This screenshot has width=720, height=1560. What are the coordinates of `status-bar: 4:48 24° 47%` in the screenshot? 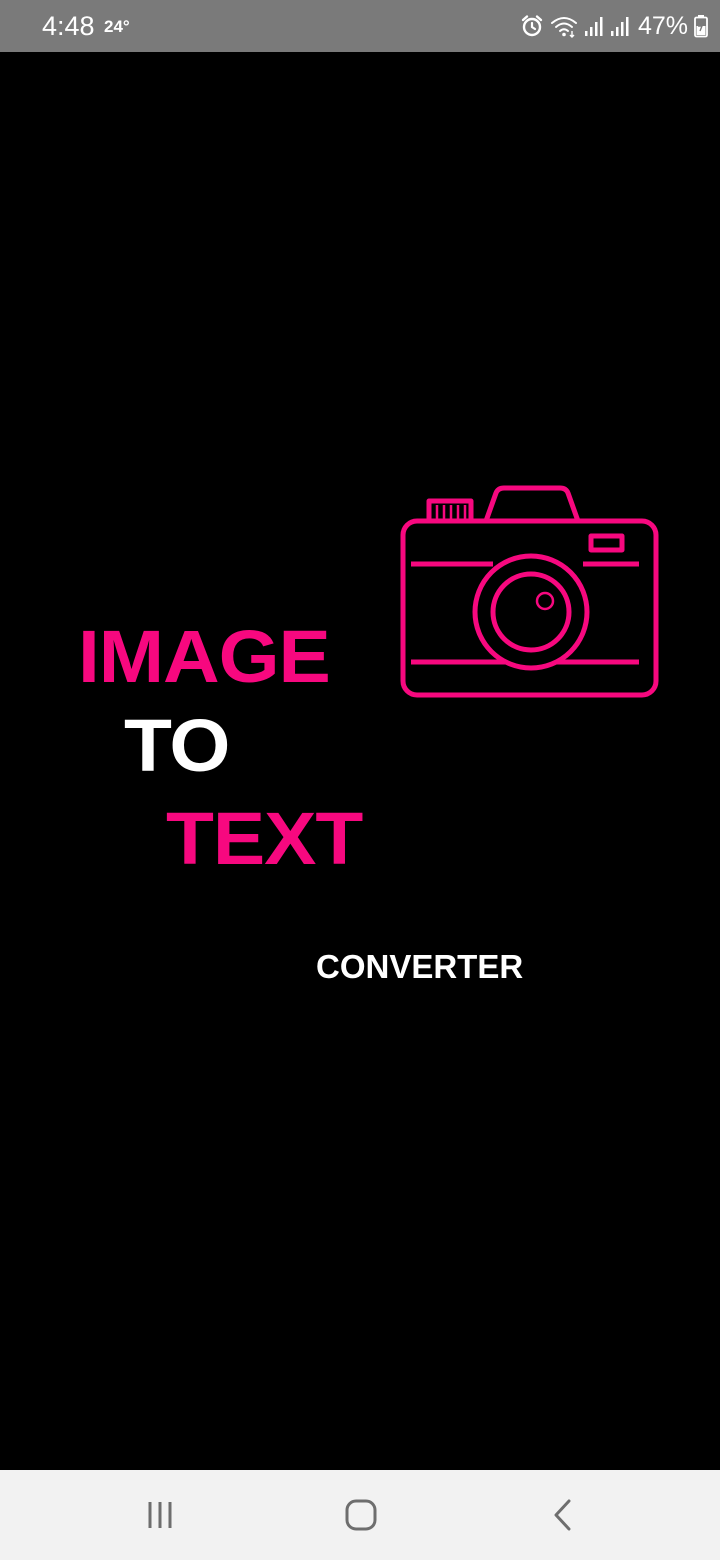 It's located at (360, 26).